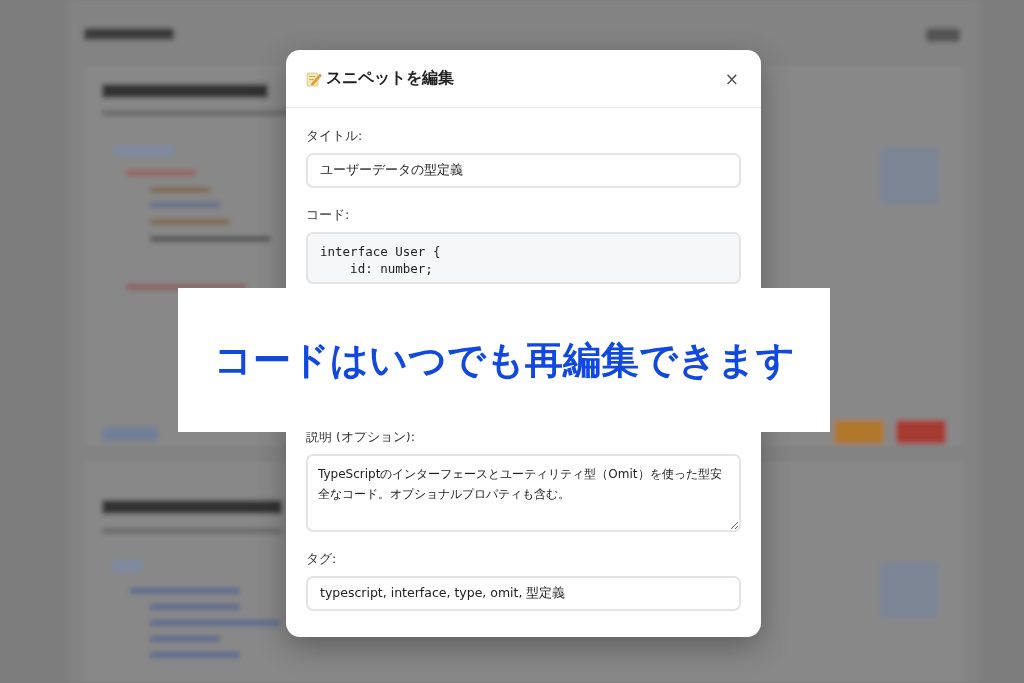 The image size is (1024, 683). What do you see at coordinates (523, 258) in the screenshot?
I see `code-field: interface User { id: number;` at bounding box center [523, 258].